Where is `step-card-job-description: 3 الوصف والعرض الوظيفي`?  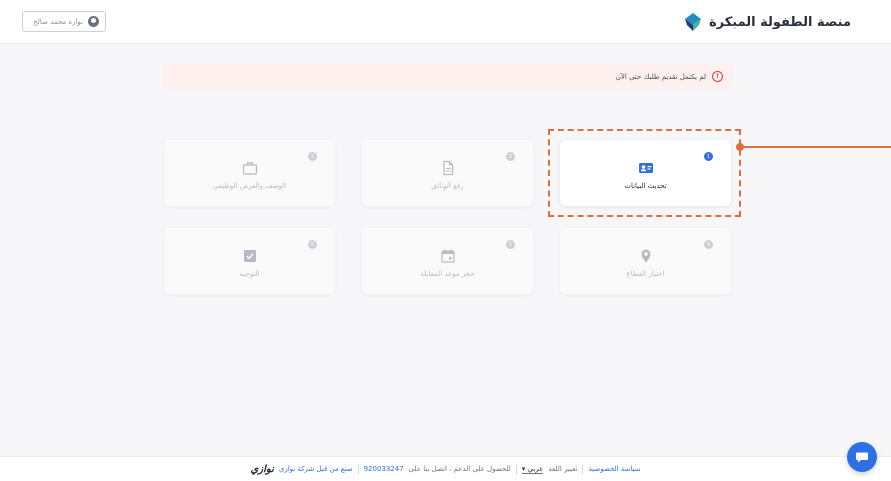
step-card-job-description: 3 الوصف والعرض الوظيفي is located at coordinates (249, 173).